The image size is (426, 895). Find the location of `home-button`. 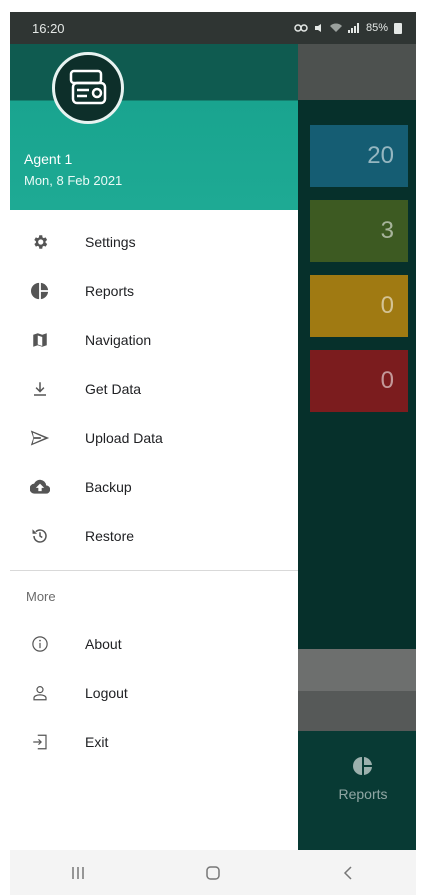

home-button is located at coordinates (213, 873).